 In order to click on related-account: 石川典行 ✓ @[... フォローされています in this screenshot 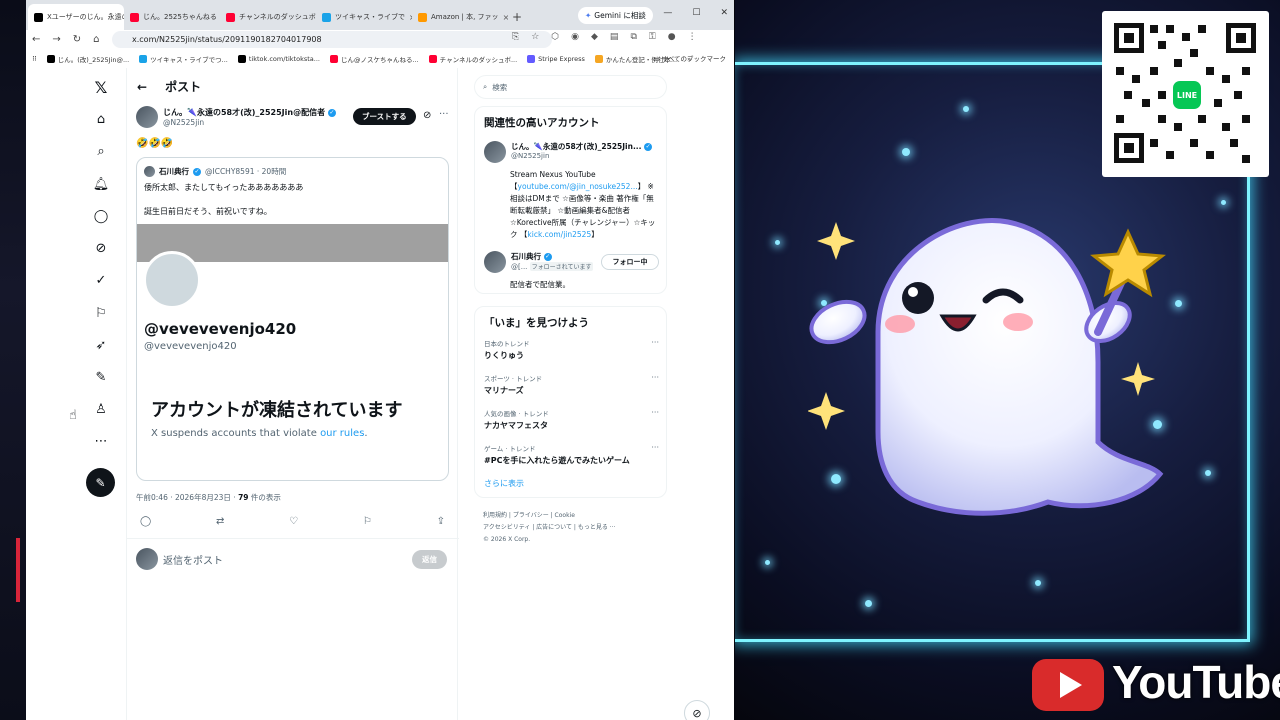, I will do `click(539, 262)`.